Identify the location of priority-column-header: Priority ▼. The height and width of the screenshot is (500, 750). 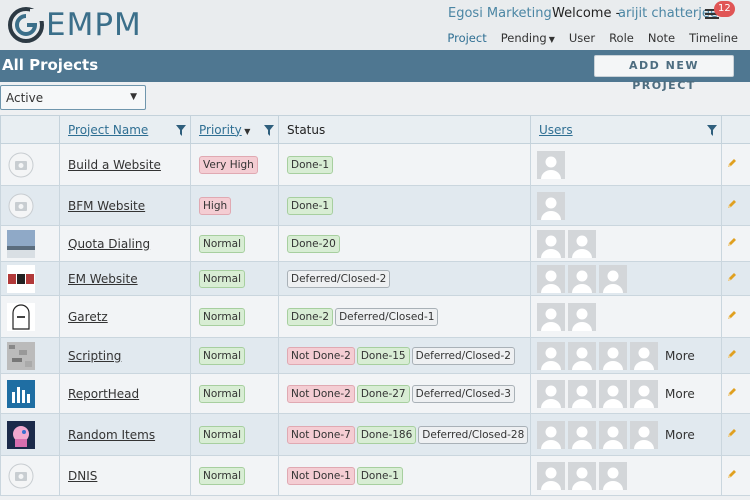
(234, 129).